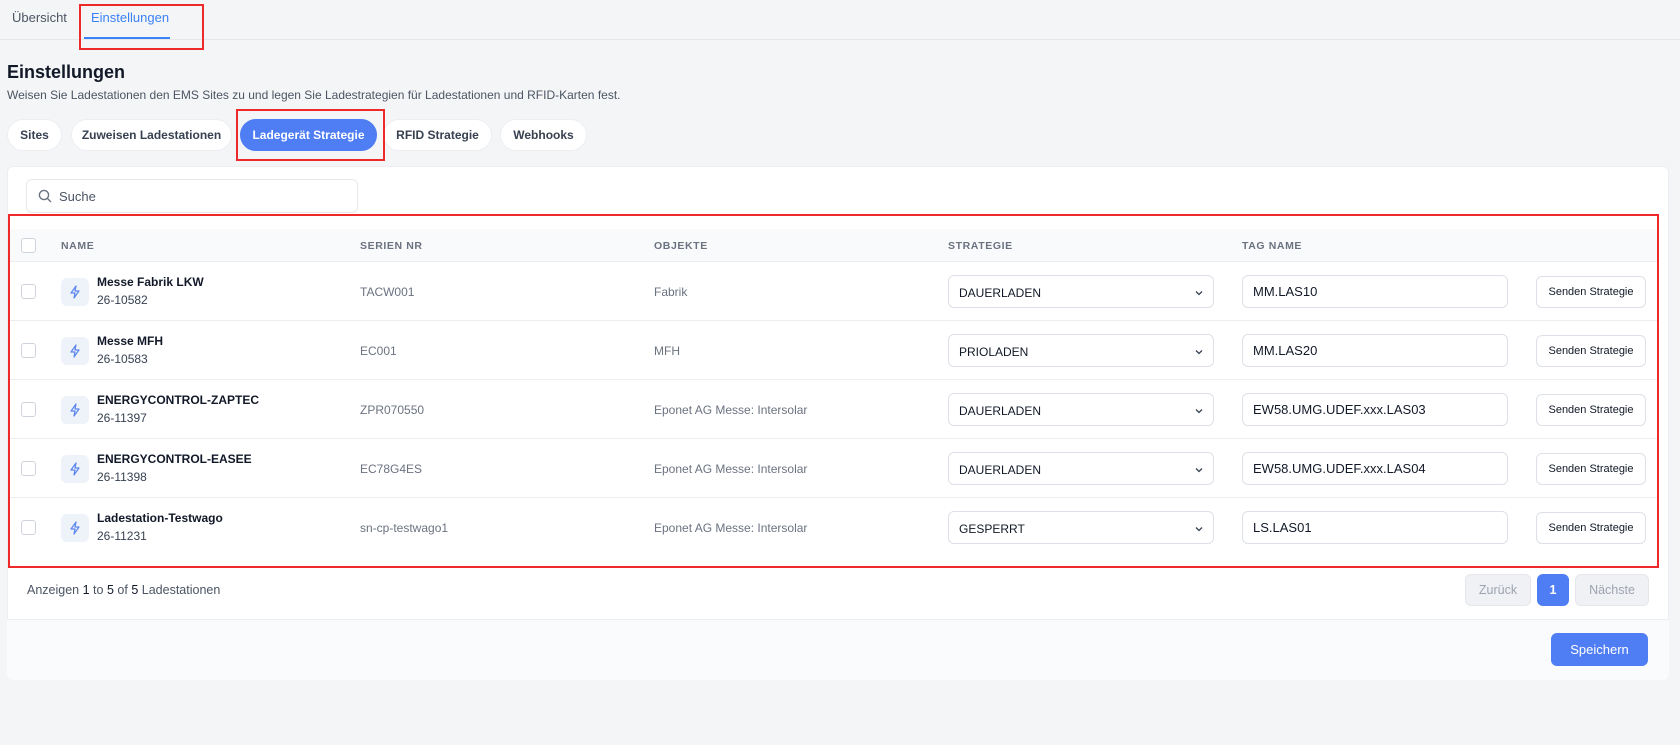 The image size is (1680, 745). What do you see at coordinates (840, 20) in the screenshot?
I see `top-tab-bar: Übersicht Einstellungen` at bounding box center [840, 20].